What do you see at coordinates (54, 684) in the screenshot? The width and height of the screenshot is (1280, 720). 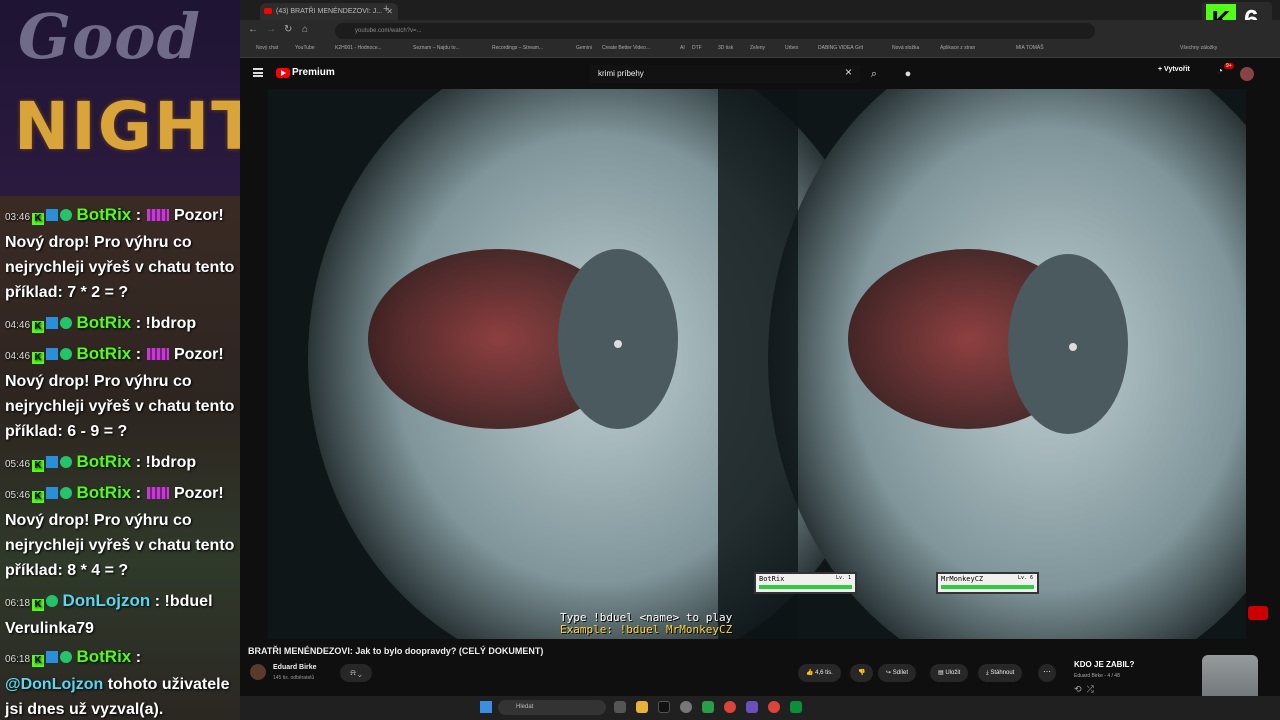 I see `chat-mention: @DonLojzon` at bounding box center [54, 684].